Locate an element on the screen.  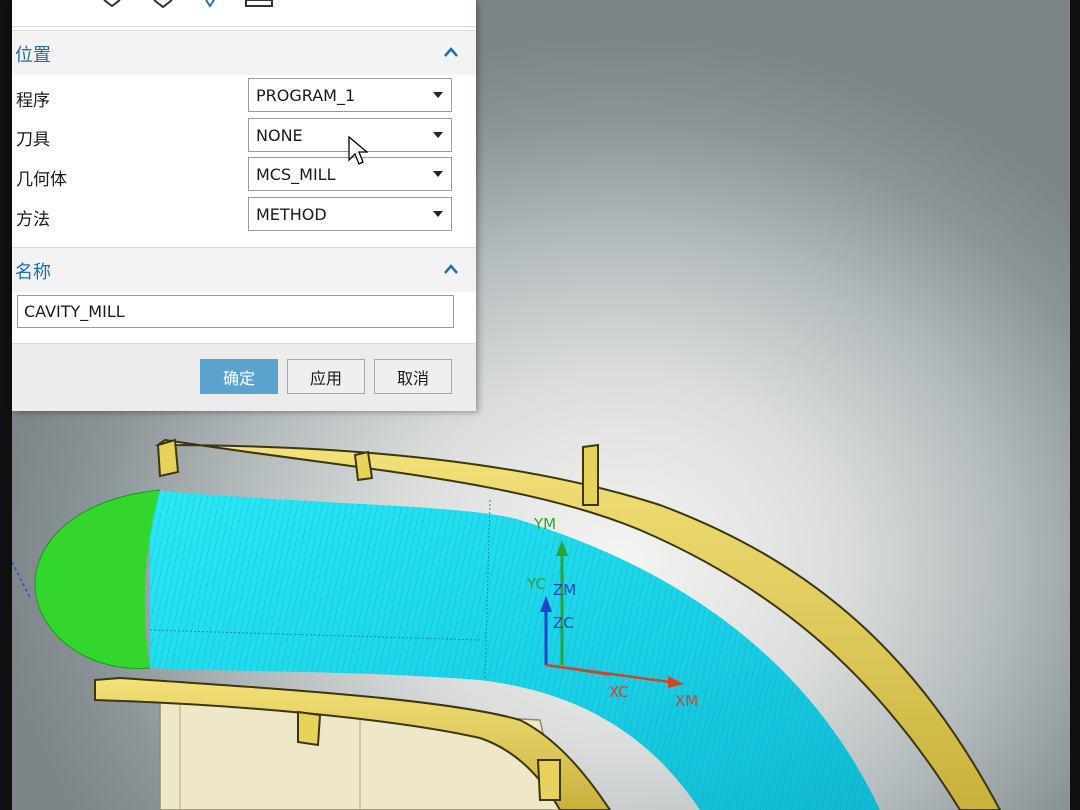
geometry-label: 几何体 is located at coordinates (41, 180).